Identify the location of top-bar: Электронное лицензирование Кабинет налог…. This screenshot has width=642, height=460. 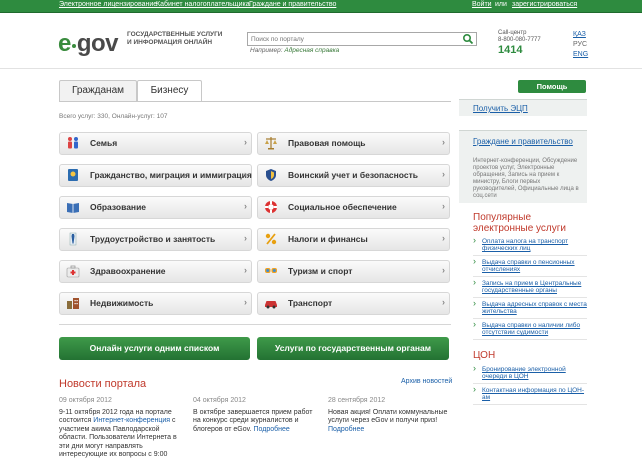
(321, 6).